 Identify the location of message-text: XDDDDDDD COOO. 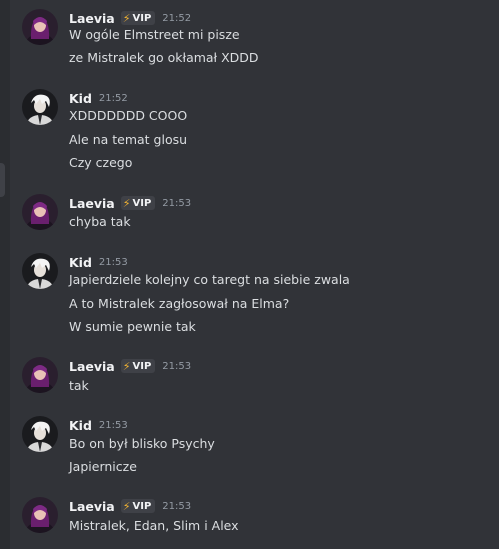
(128, 115).